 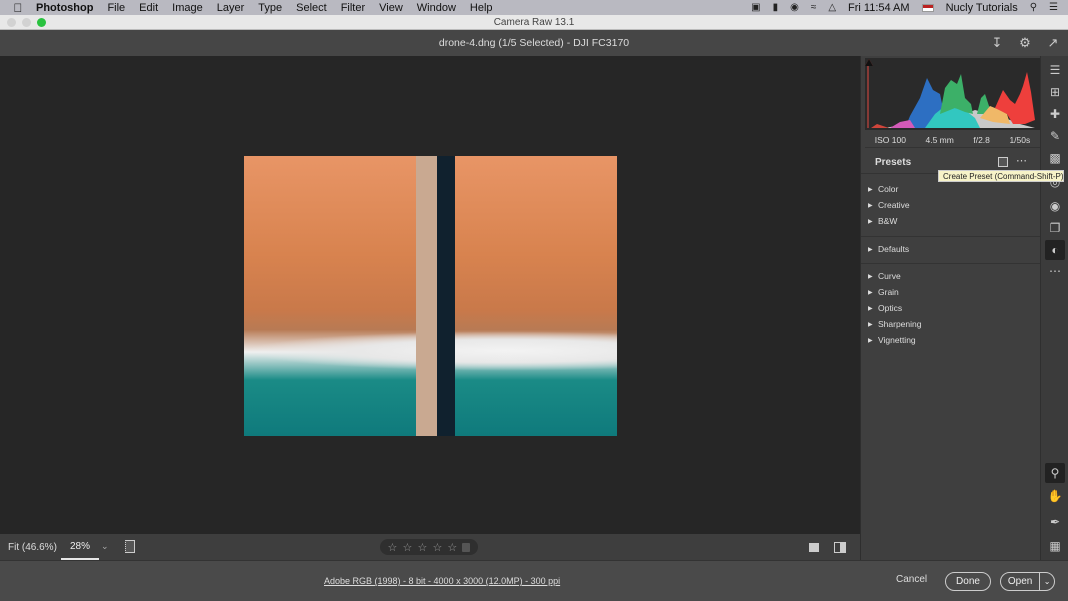 What do you see at coordinates (879, 8) in the screenshot?
I see `menu-clock: Fri 11:54 AM` at bounding box center [879, 8].